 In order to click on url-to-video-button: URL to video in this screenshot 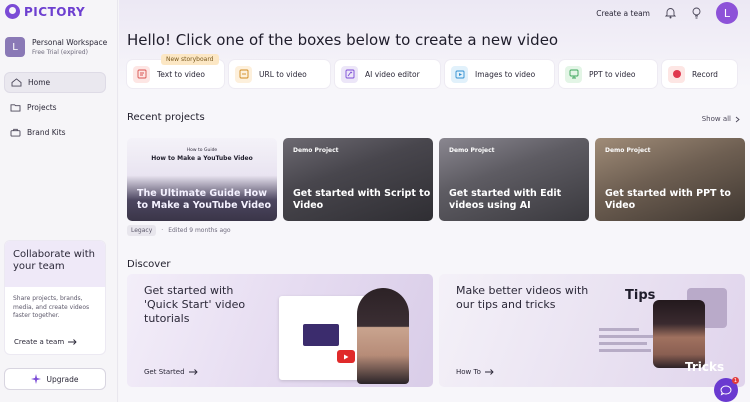, I will do `click(279, 74)`.